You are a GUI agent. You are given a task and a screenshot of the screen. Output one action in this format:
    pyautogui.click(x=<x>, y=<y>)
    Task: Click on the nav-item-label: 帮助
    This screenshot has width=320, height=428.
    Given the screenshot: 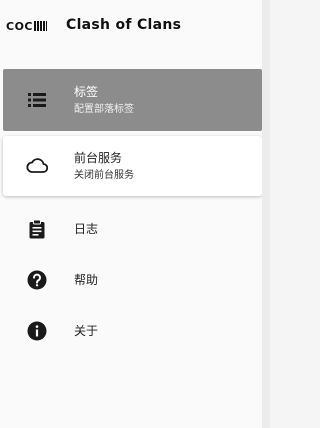 What is the action you would take?
    pyautogui.click(x=86, y=280)
    